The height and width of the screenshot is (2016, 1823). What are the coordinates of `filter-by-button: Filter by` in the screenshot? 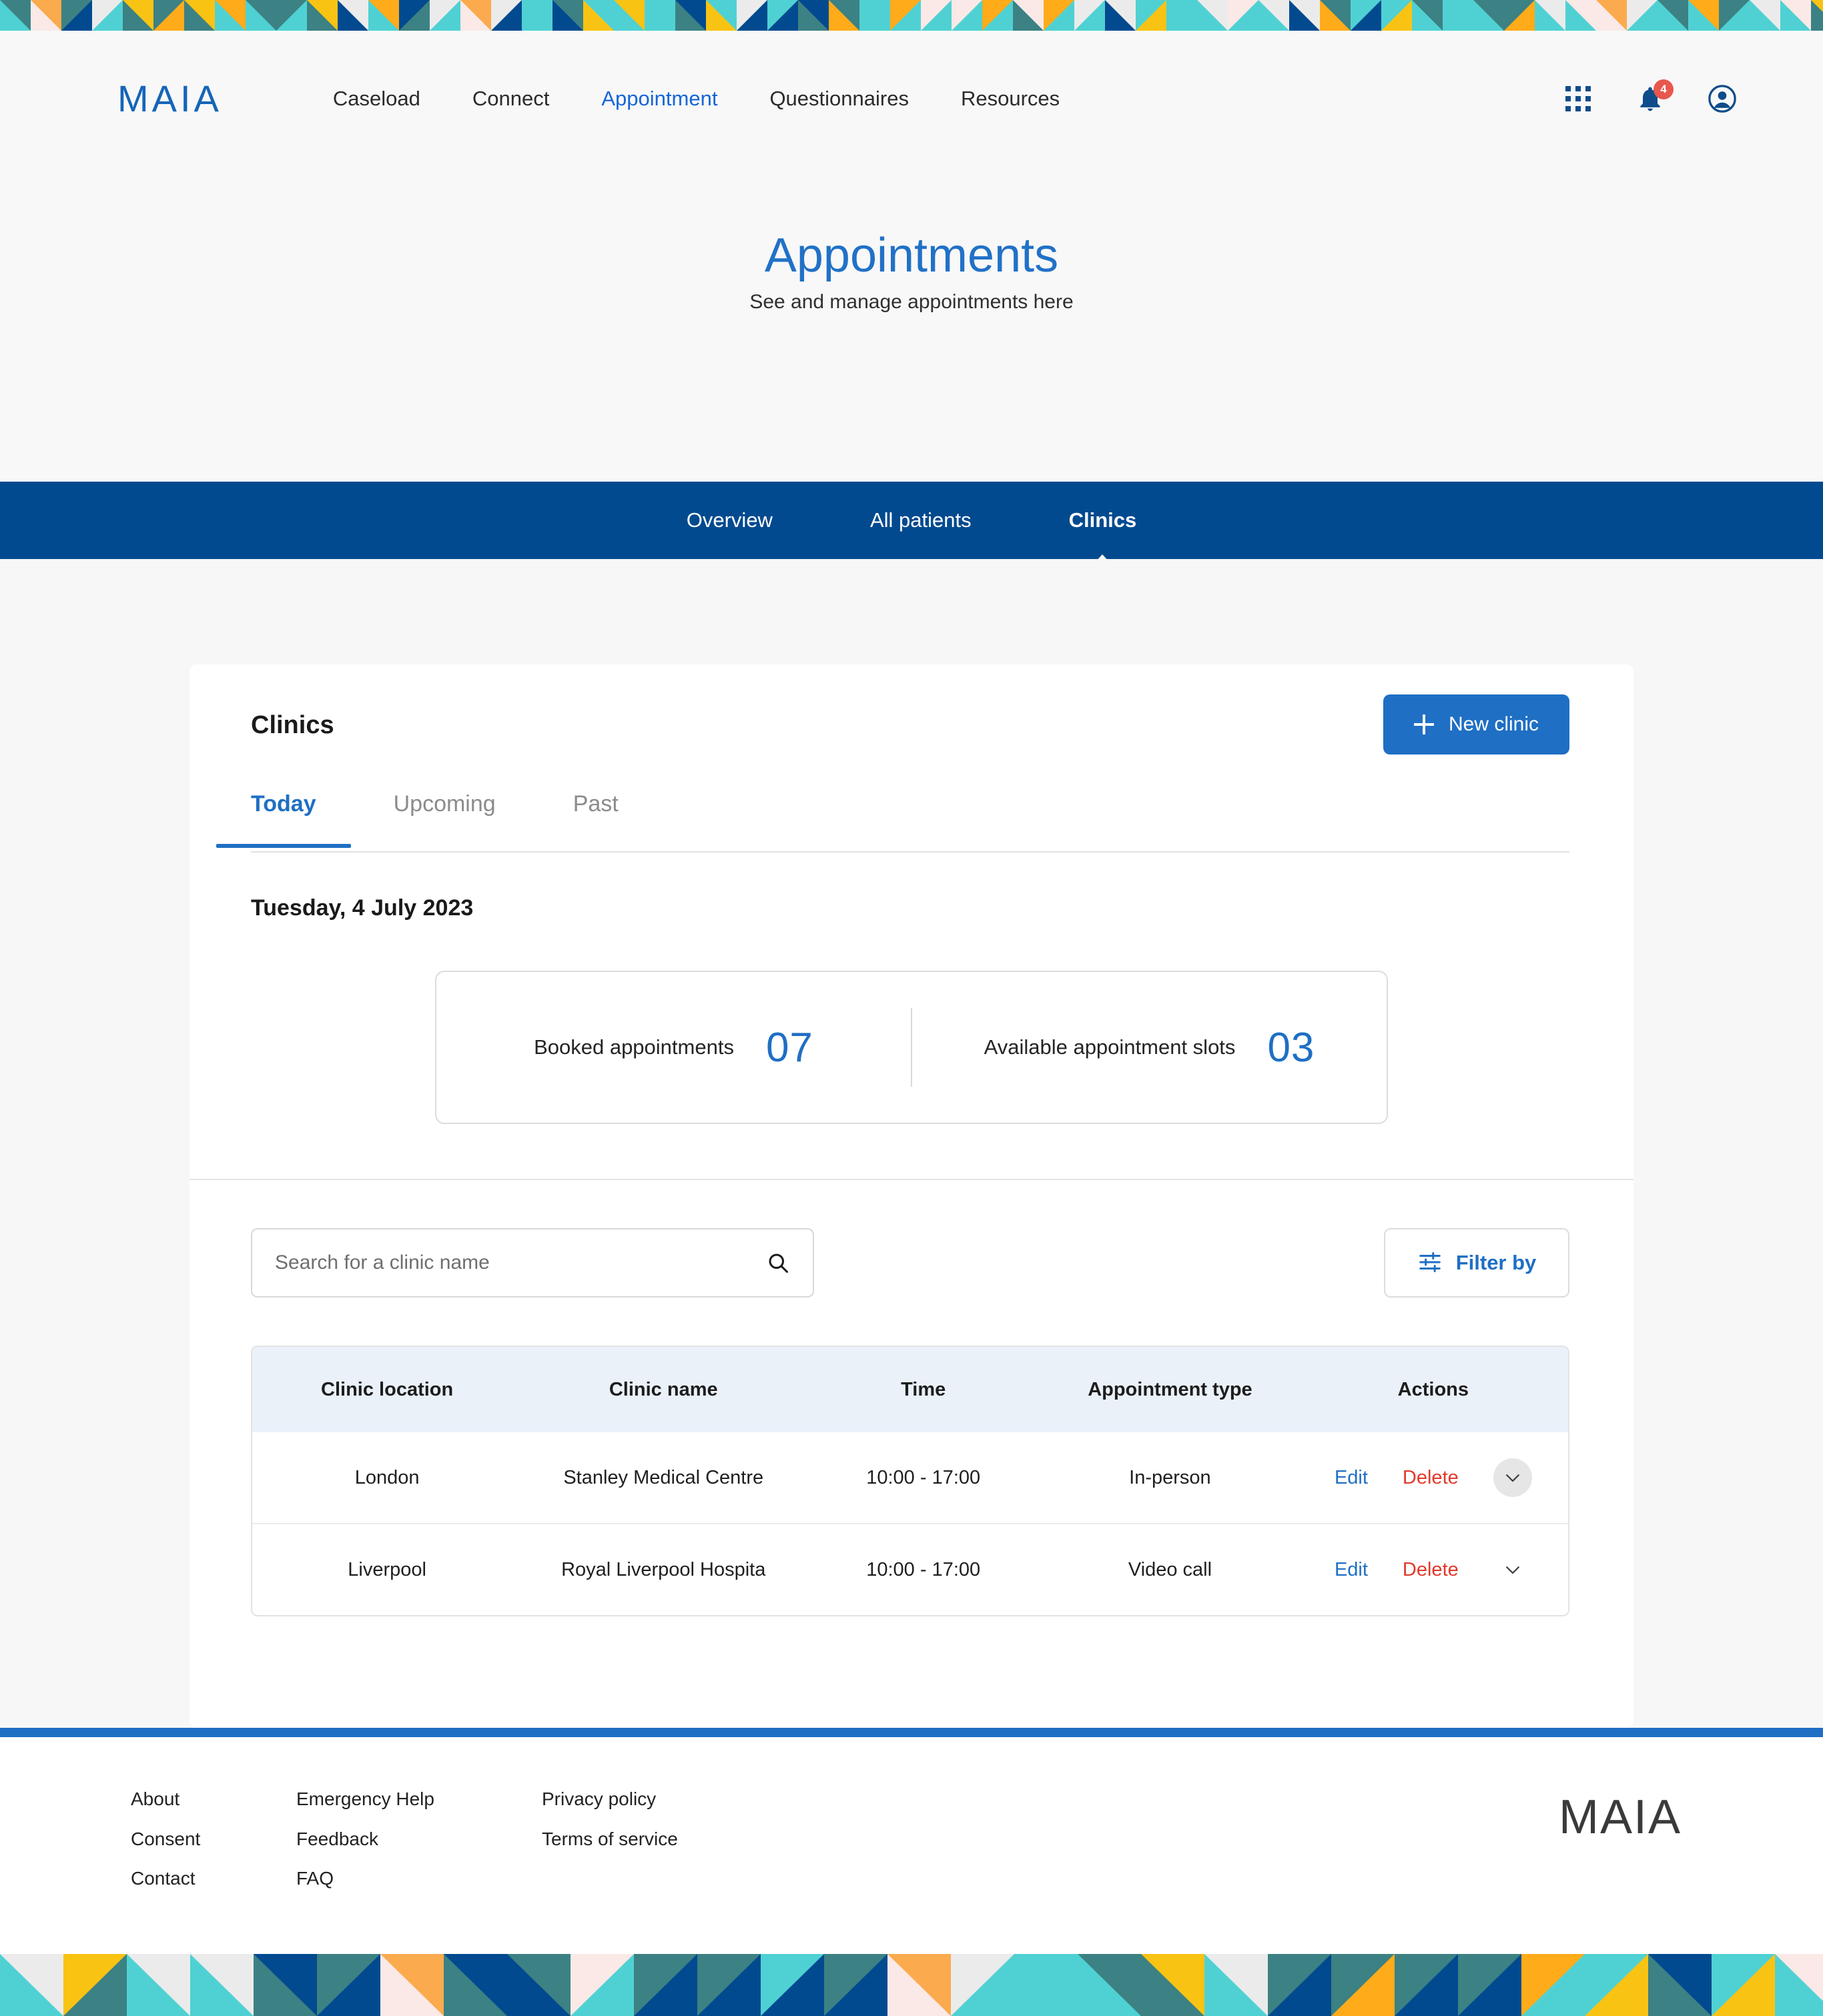 It's located at (1476, 1263).